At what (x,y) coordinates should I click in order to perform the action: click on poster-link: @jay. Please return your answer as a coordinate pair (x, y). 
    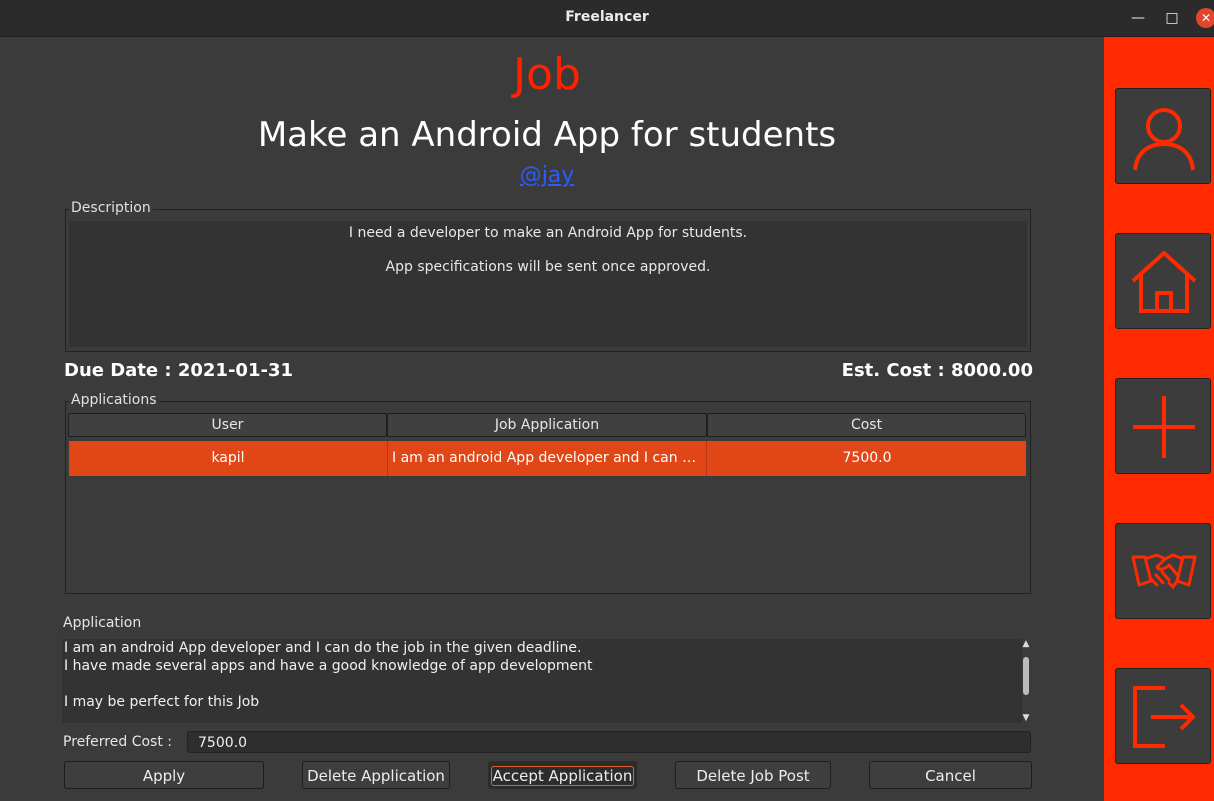
    Looking at the image, I should click on (547, 175).